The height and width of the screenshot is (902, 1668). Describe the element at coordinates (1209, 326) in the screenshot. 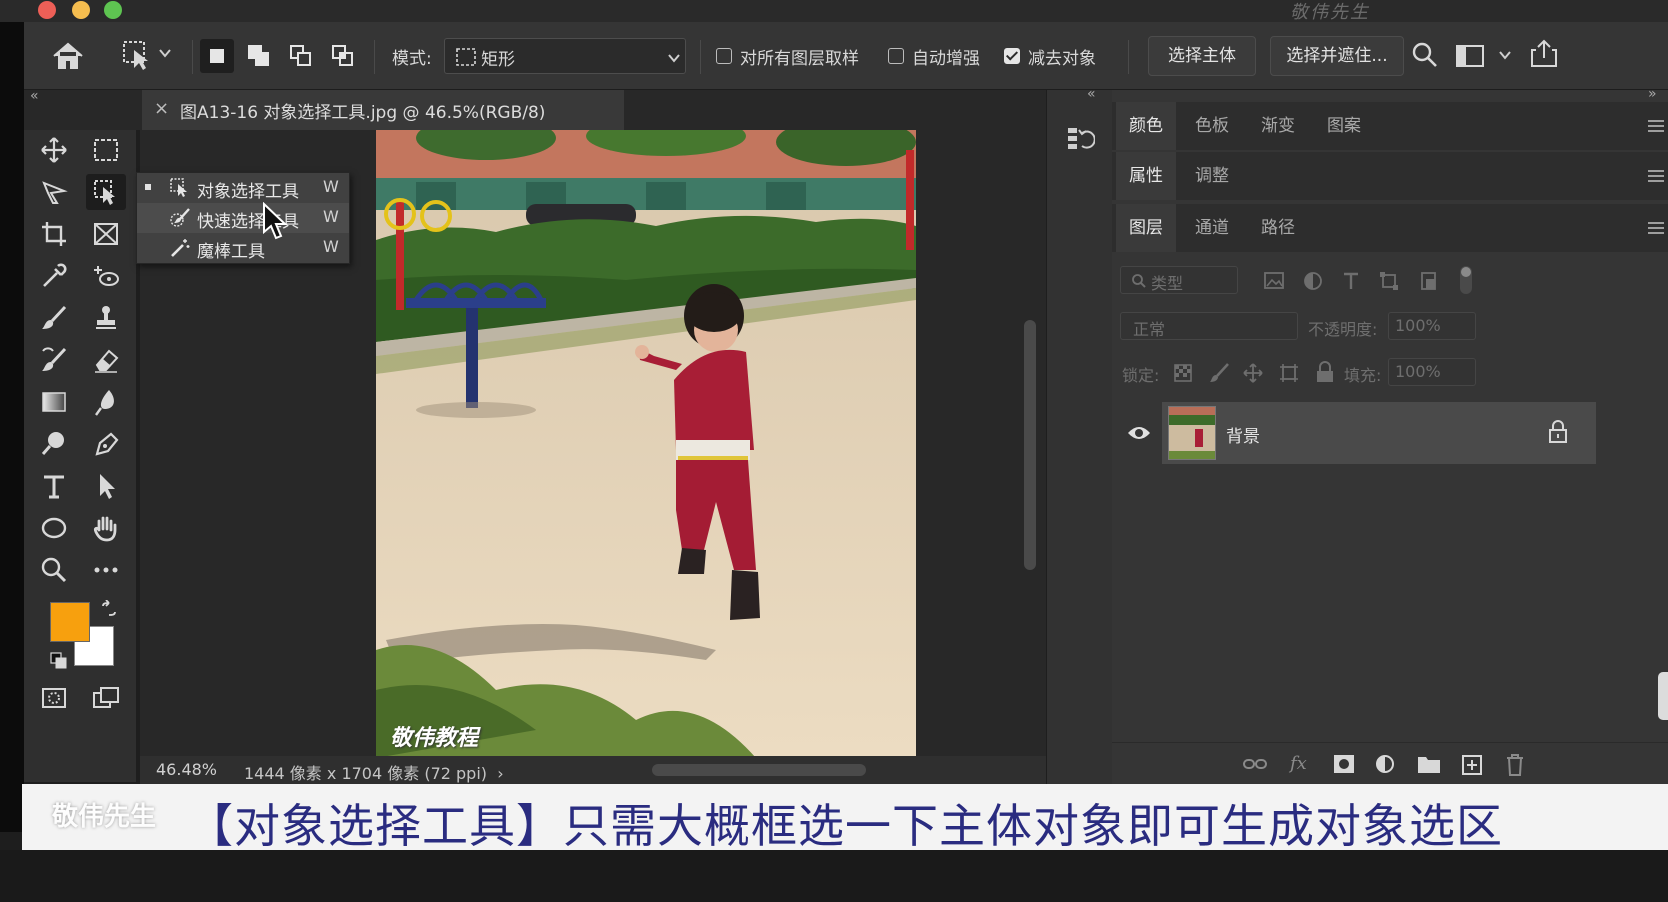

I see `blend-mode-select: 正常` at that location.